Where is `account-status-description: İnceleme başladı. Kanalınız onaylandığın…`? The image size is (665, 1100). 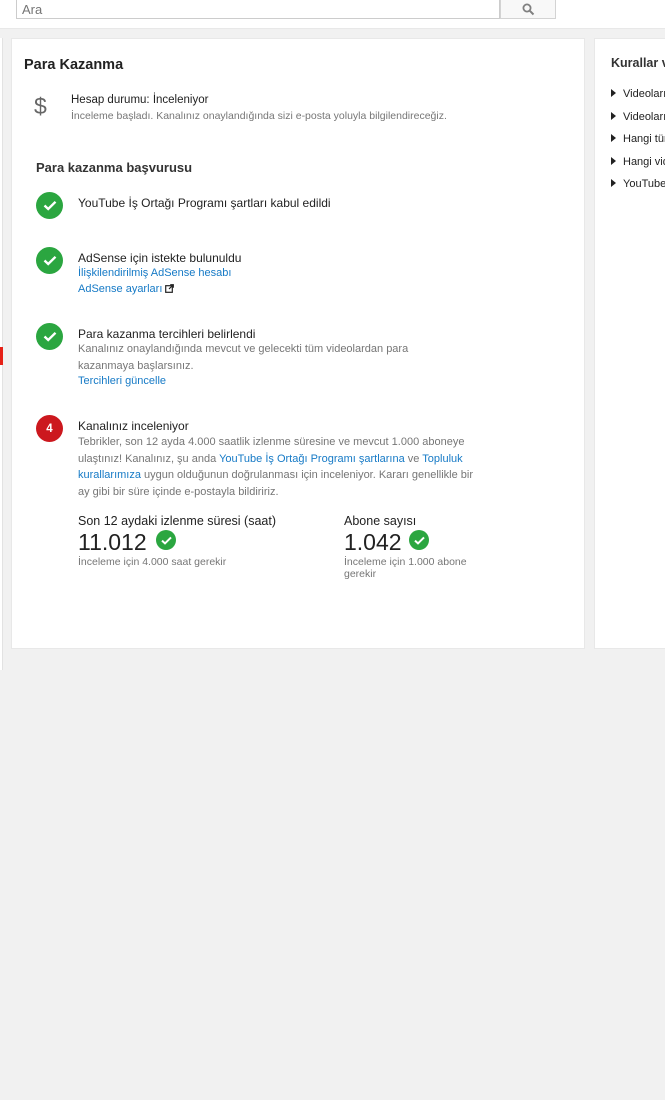 account-status-description: İnceleme başladı. Kanalınız onaylandığın… is located at coordinates (259, 116).